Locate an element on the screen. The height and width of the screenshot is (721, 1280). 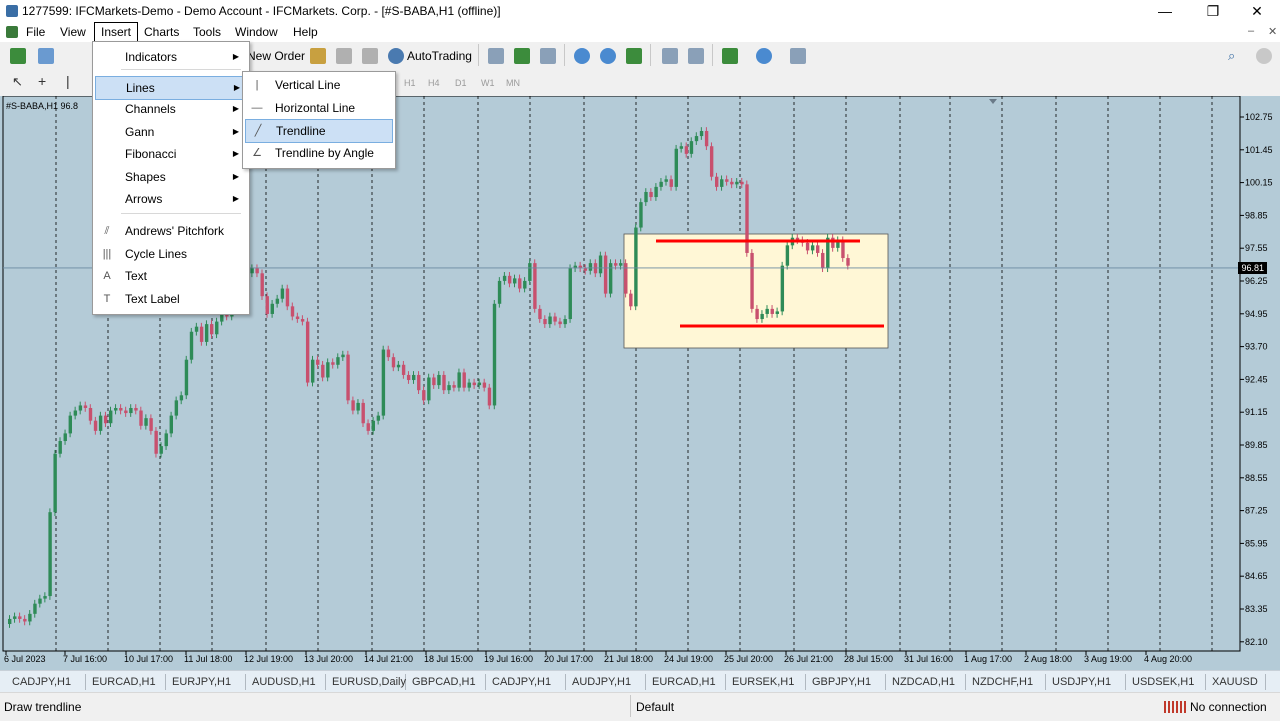
symbol-tab: GBPCAD,H1 is located at coordinates (446, 682).